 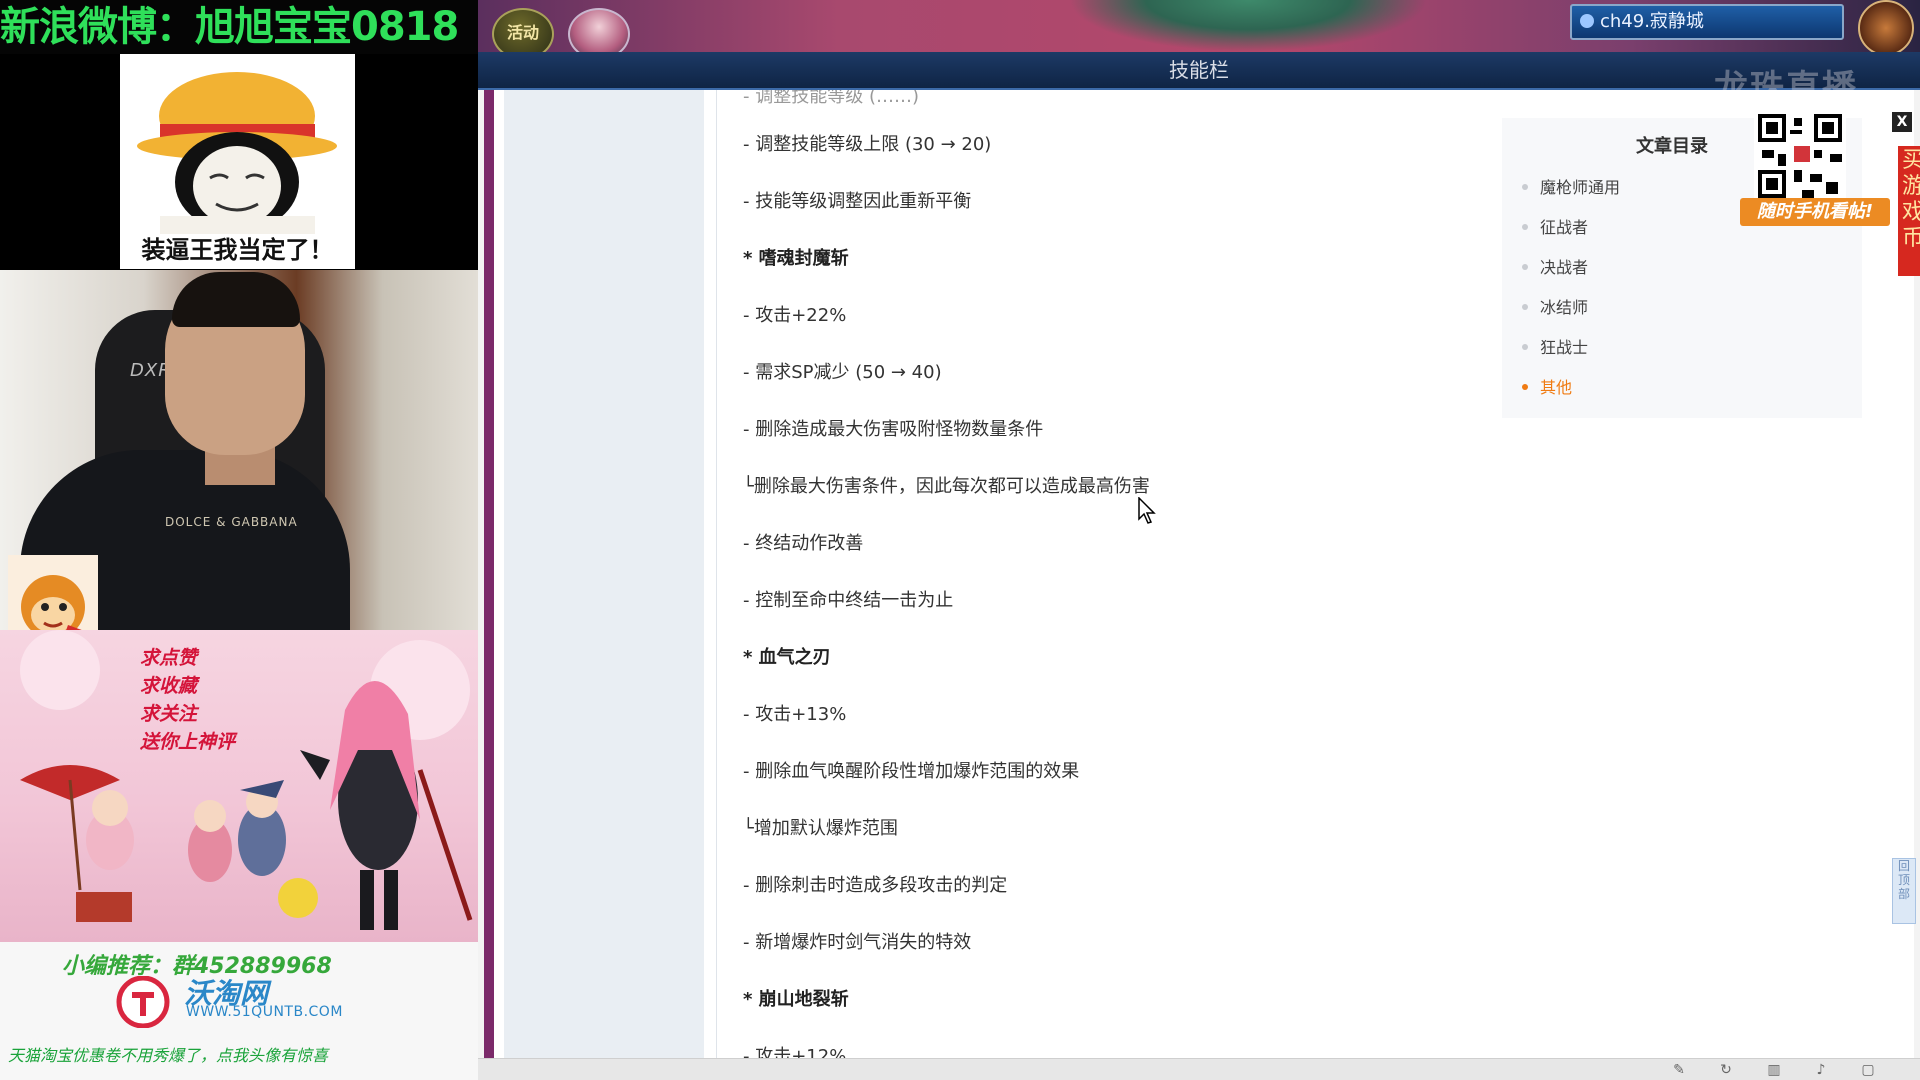 What do you see at coordinates (53, 592) in the screenshot?
I see `monkey-sticker-icon` at bounding box center [53, 592].